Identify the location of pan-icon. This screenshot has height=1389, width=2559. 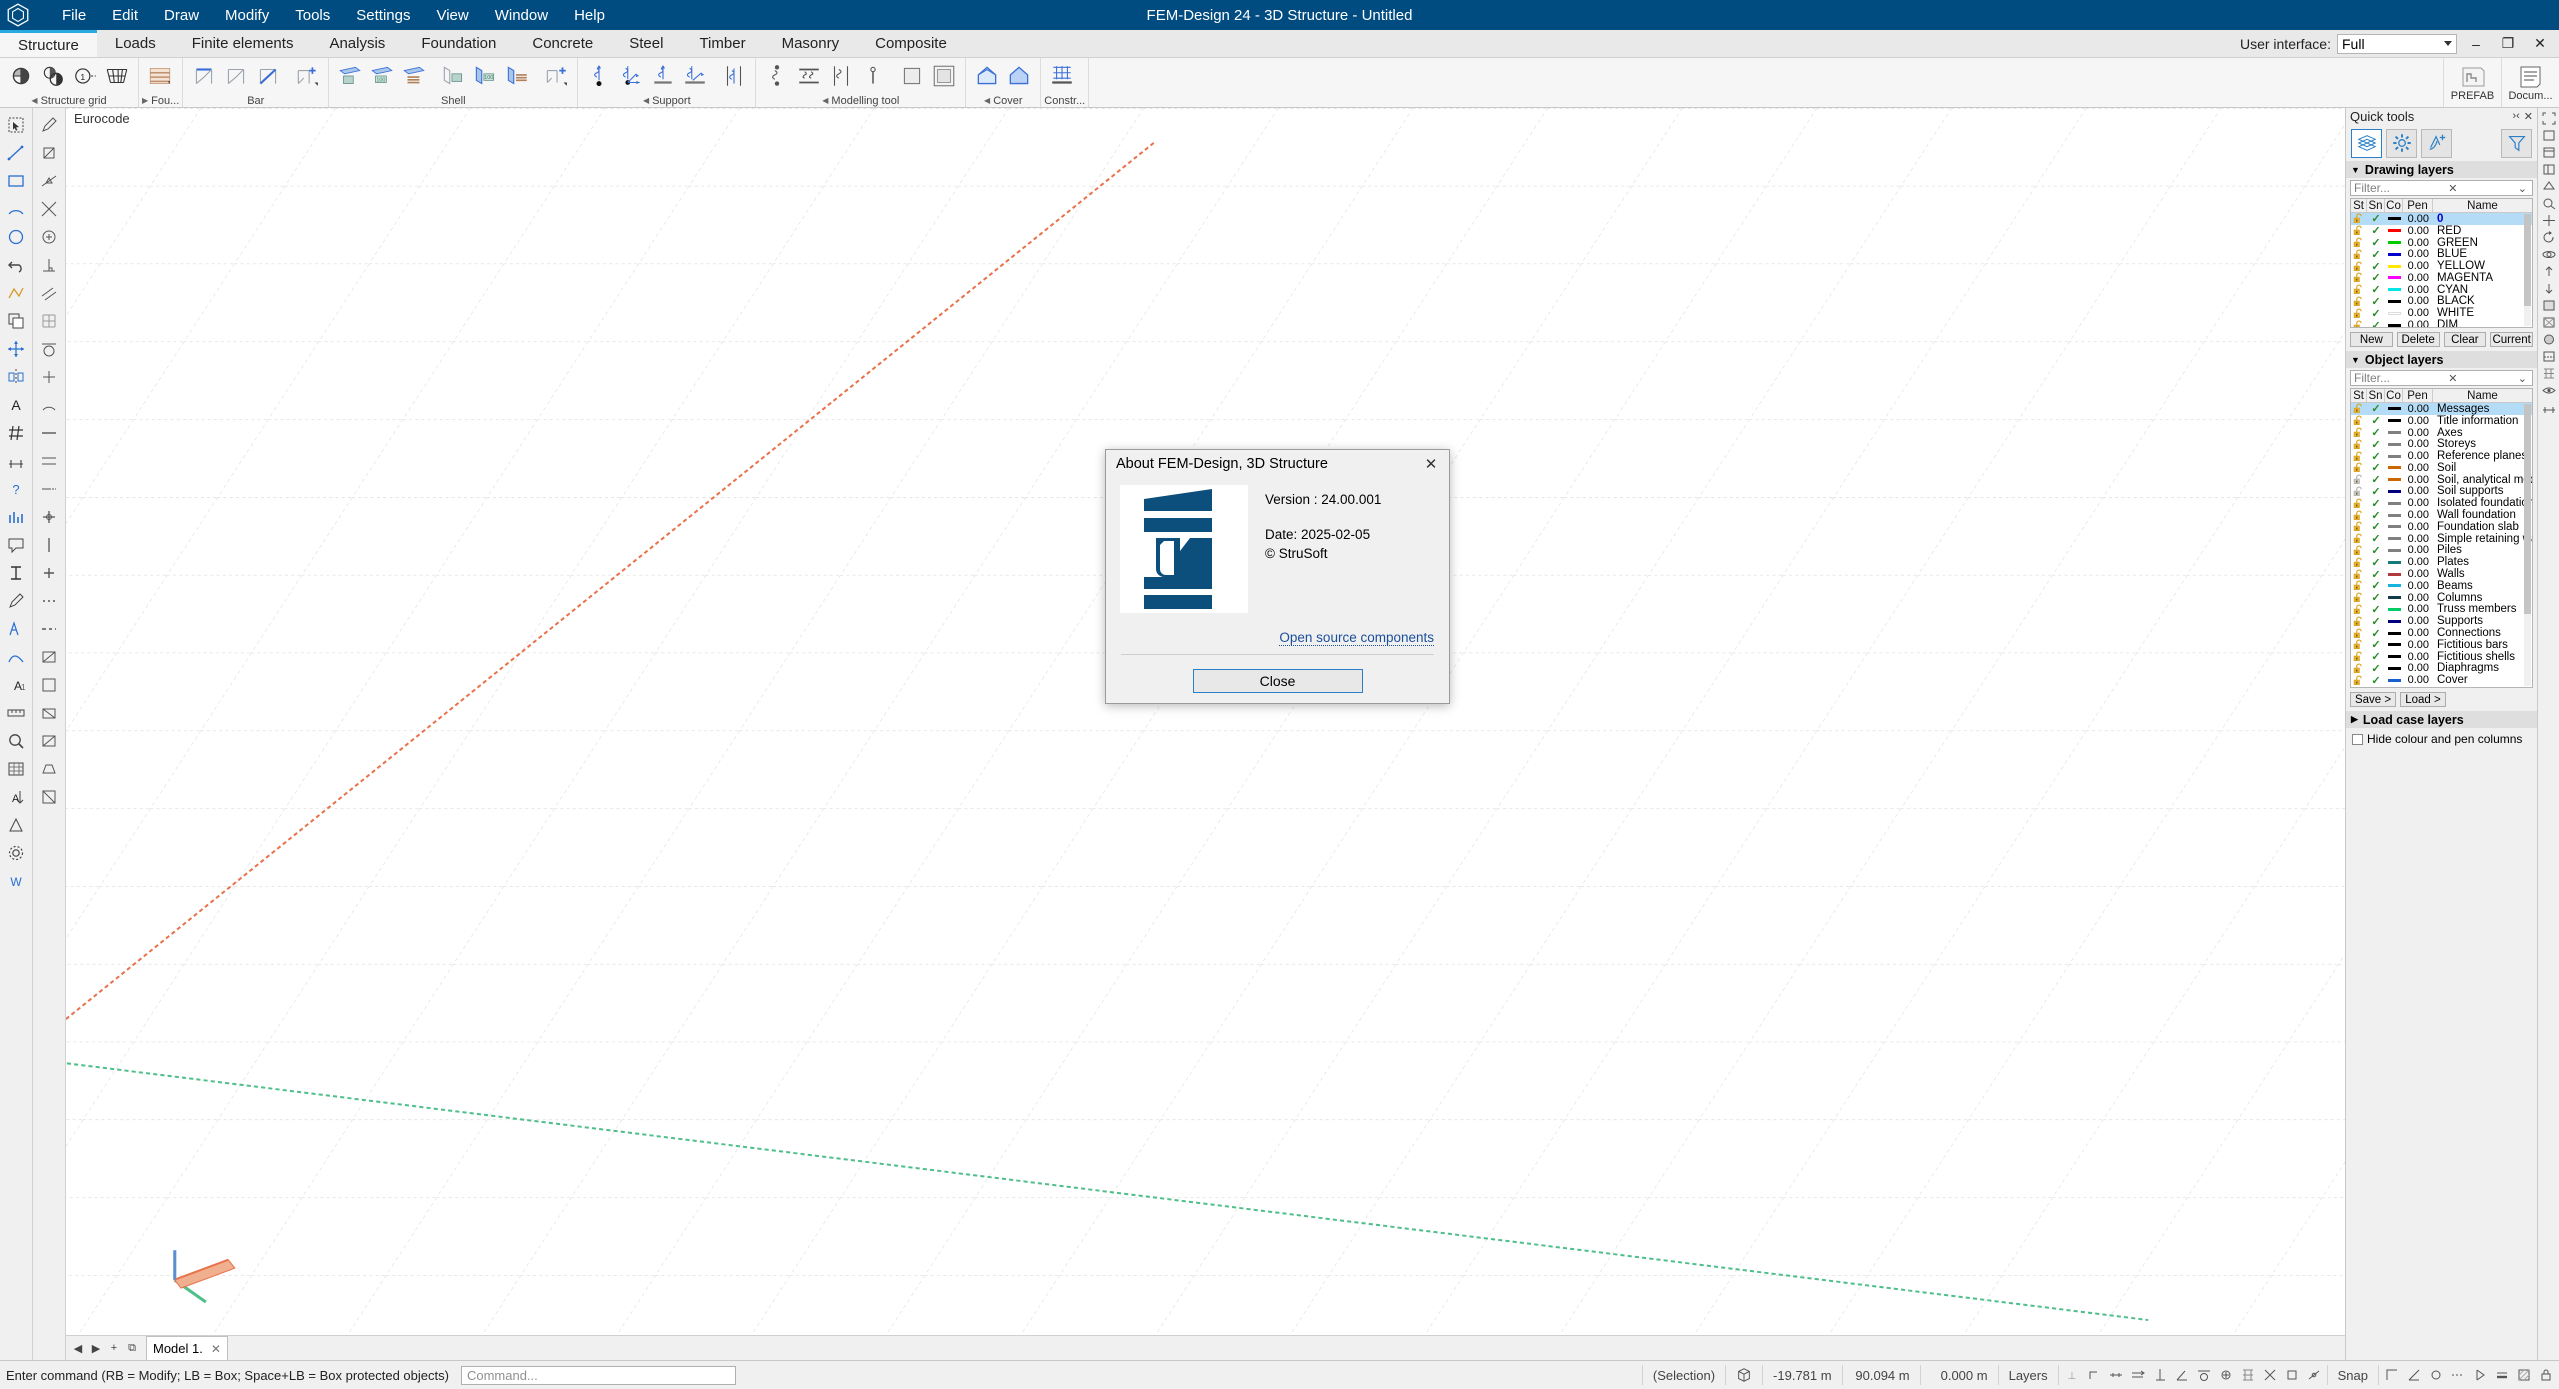
(2549, 220).